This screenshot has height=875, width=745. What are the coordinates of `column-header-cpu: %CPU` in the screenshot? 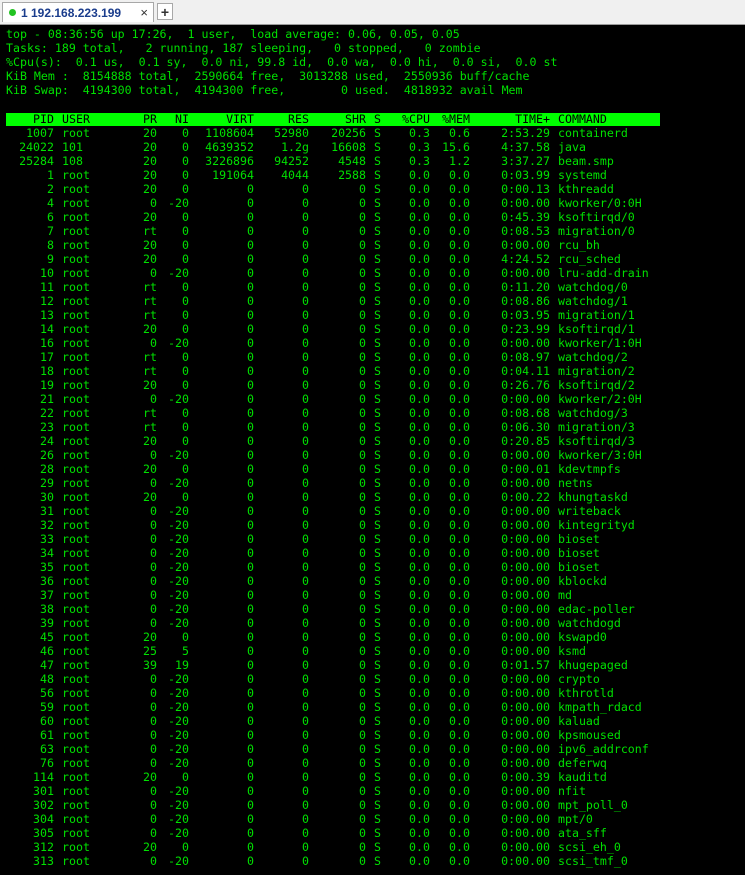 It's located at (416, 119).